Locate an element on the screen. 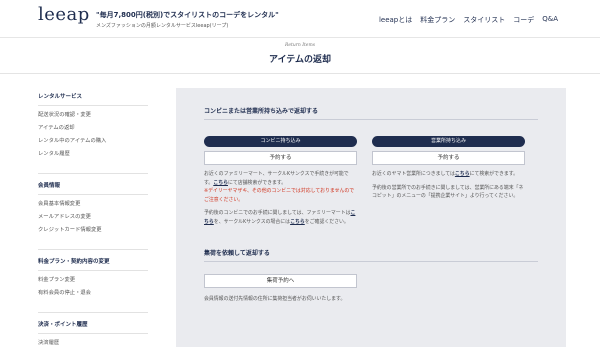 The width and height of the screenshot is (600, 347). nav-stylist: スタイリスト is located at coordinates (484, 20).